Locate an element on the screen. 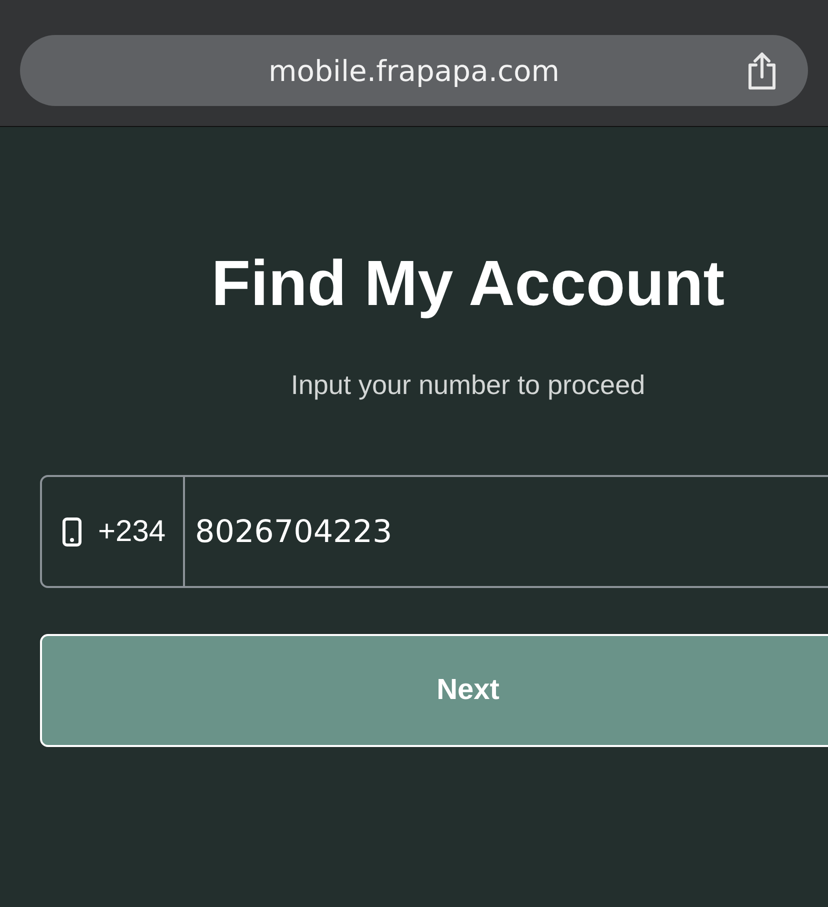 The image size is (828, 907). url-text: mobile.frapapa.com is located at coordinates (414, 71).